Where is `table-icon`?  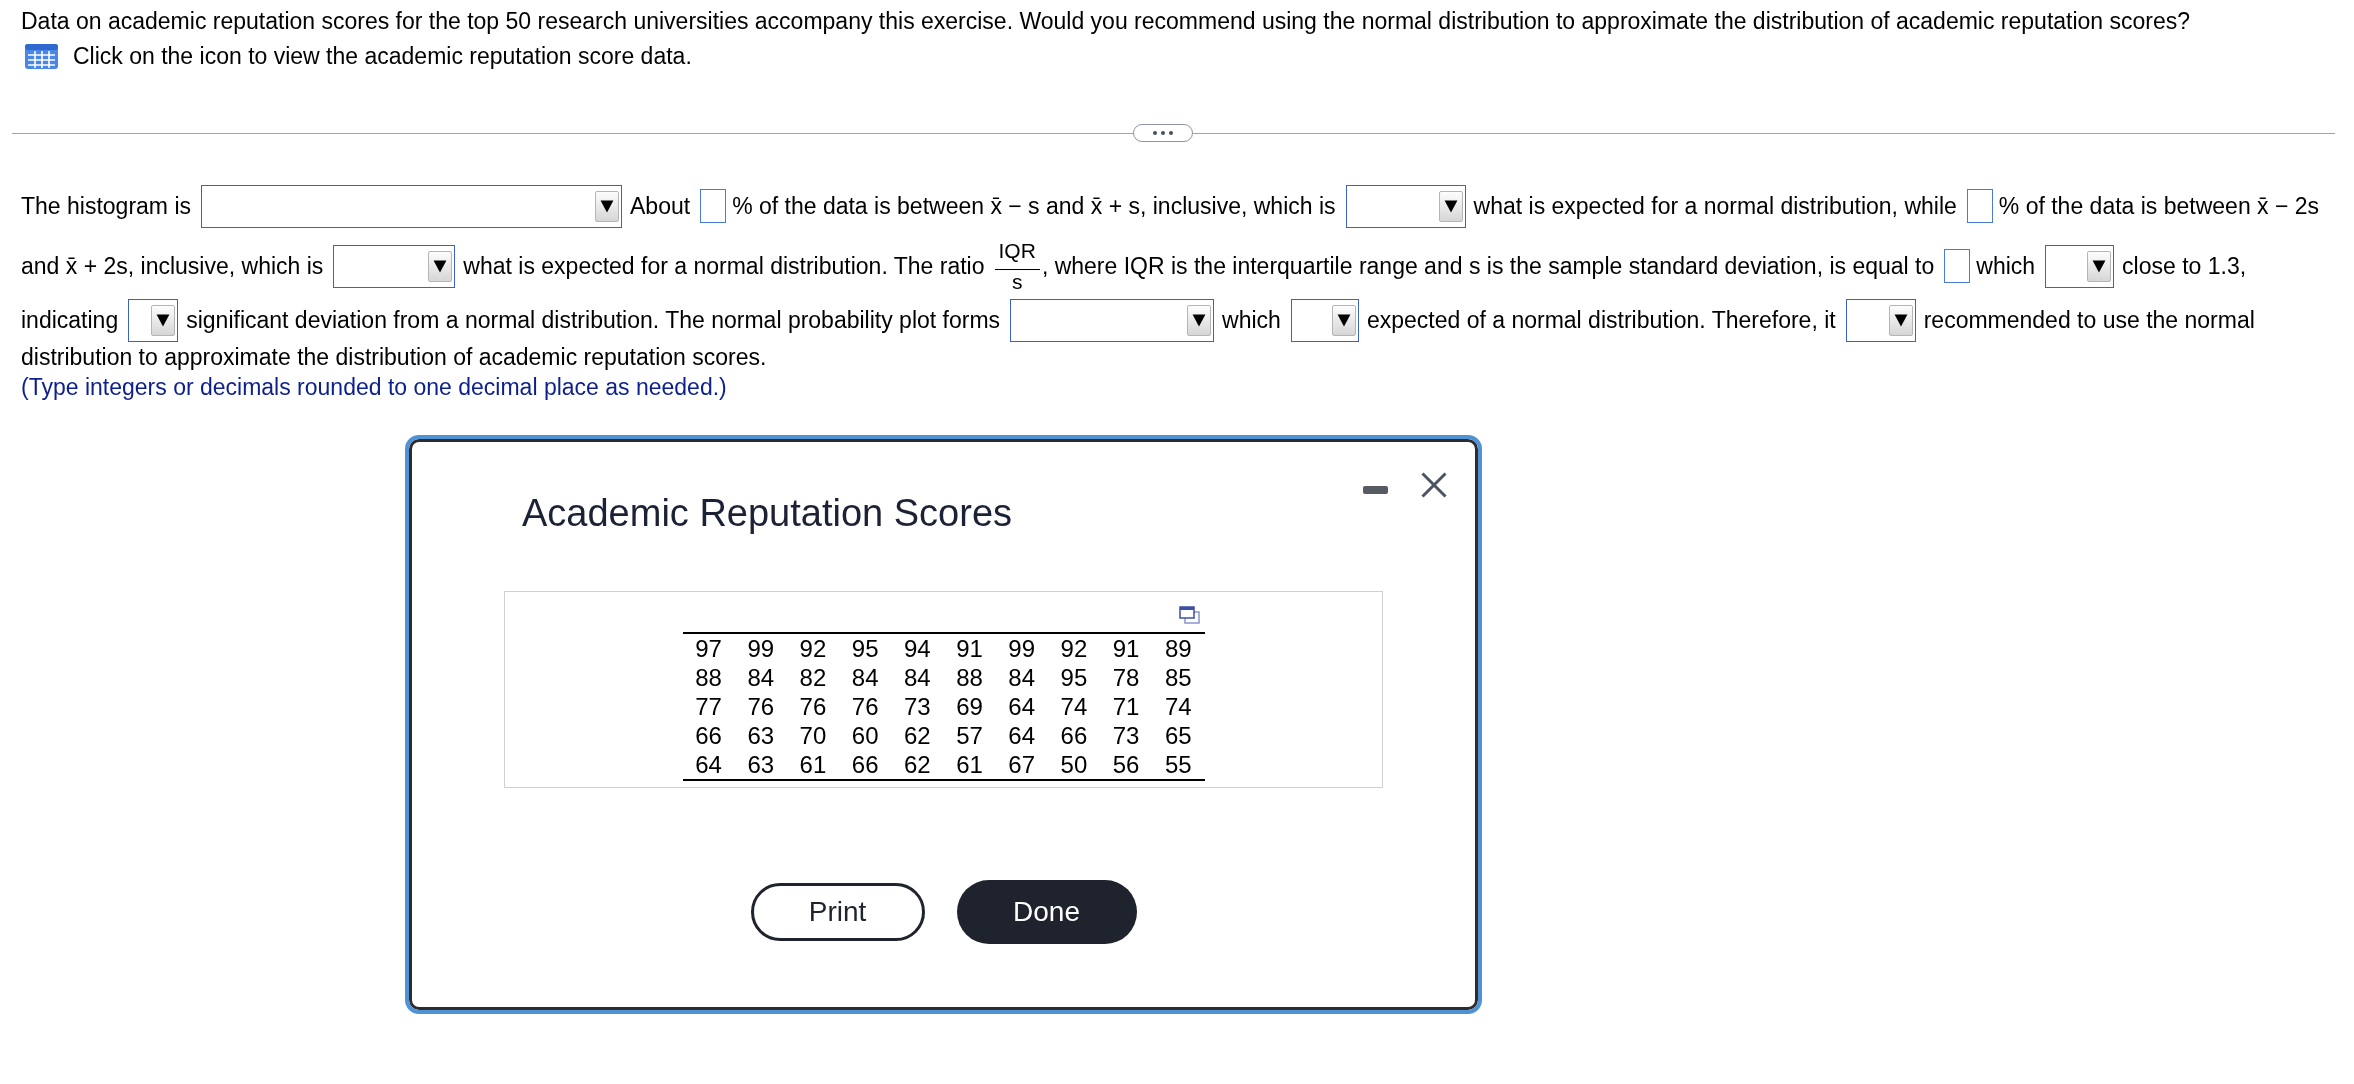
table-icon is located at coordinates (41, 56).